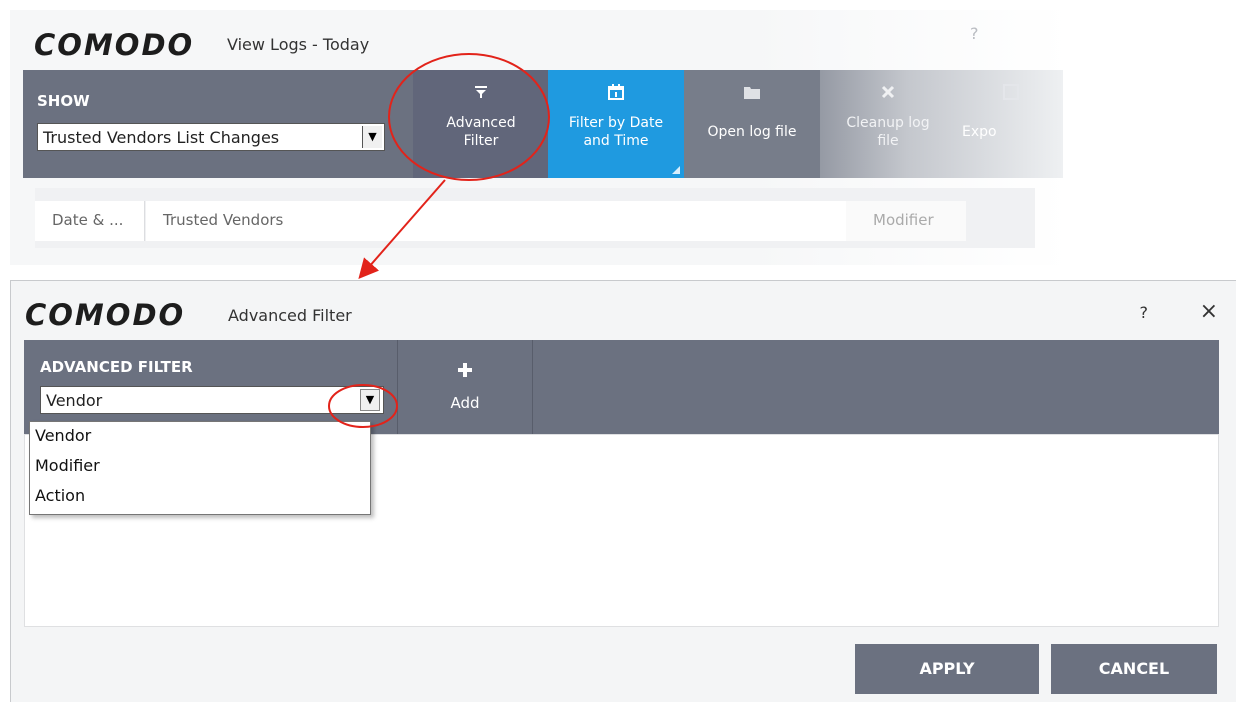 Image resolution: width=1236 pixels, height=702 pixels. What do you see at coordinates (676, 170) in the screenshot?
I see `submenu-corner-icon` at bounding box center [676, 170].